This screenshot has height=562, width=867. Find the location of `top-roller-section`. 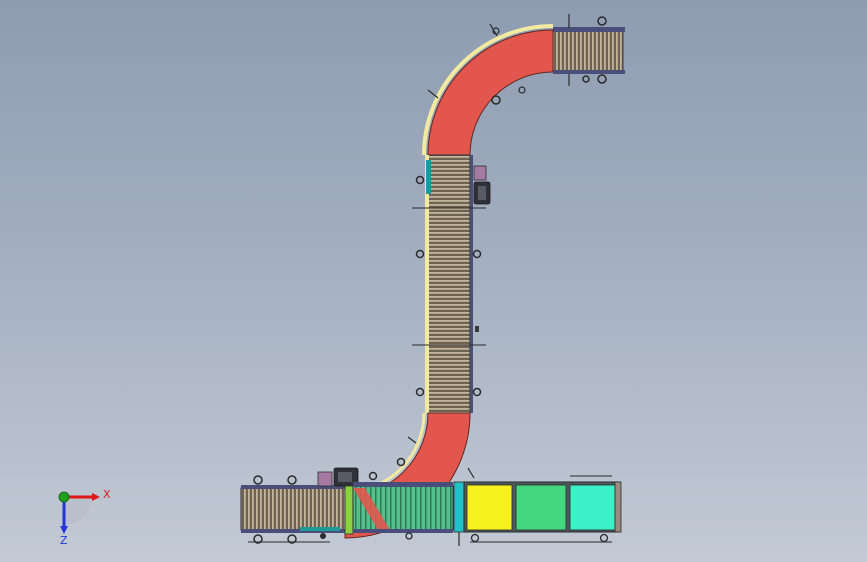

top-roller-section is located at coordinates (588, 50).